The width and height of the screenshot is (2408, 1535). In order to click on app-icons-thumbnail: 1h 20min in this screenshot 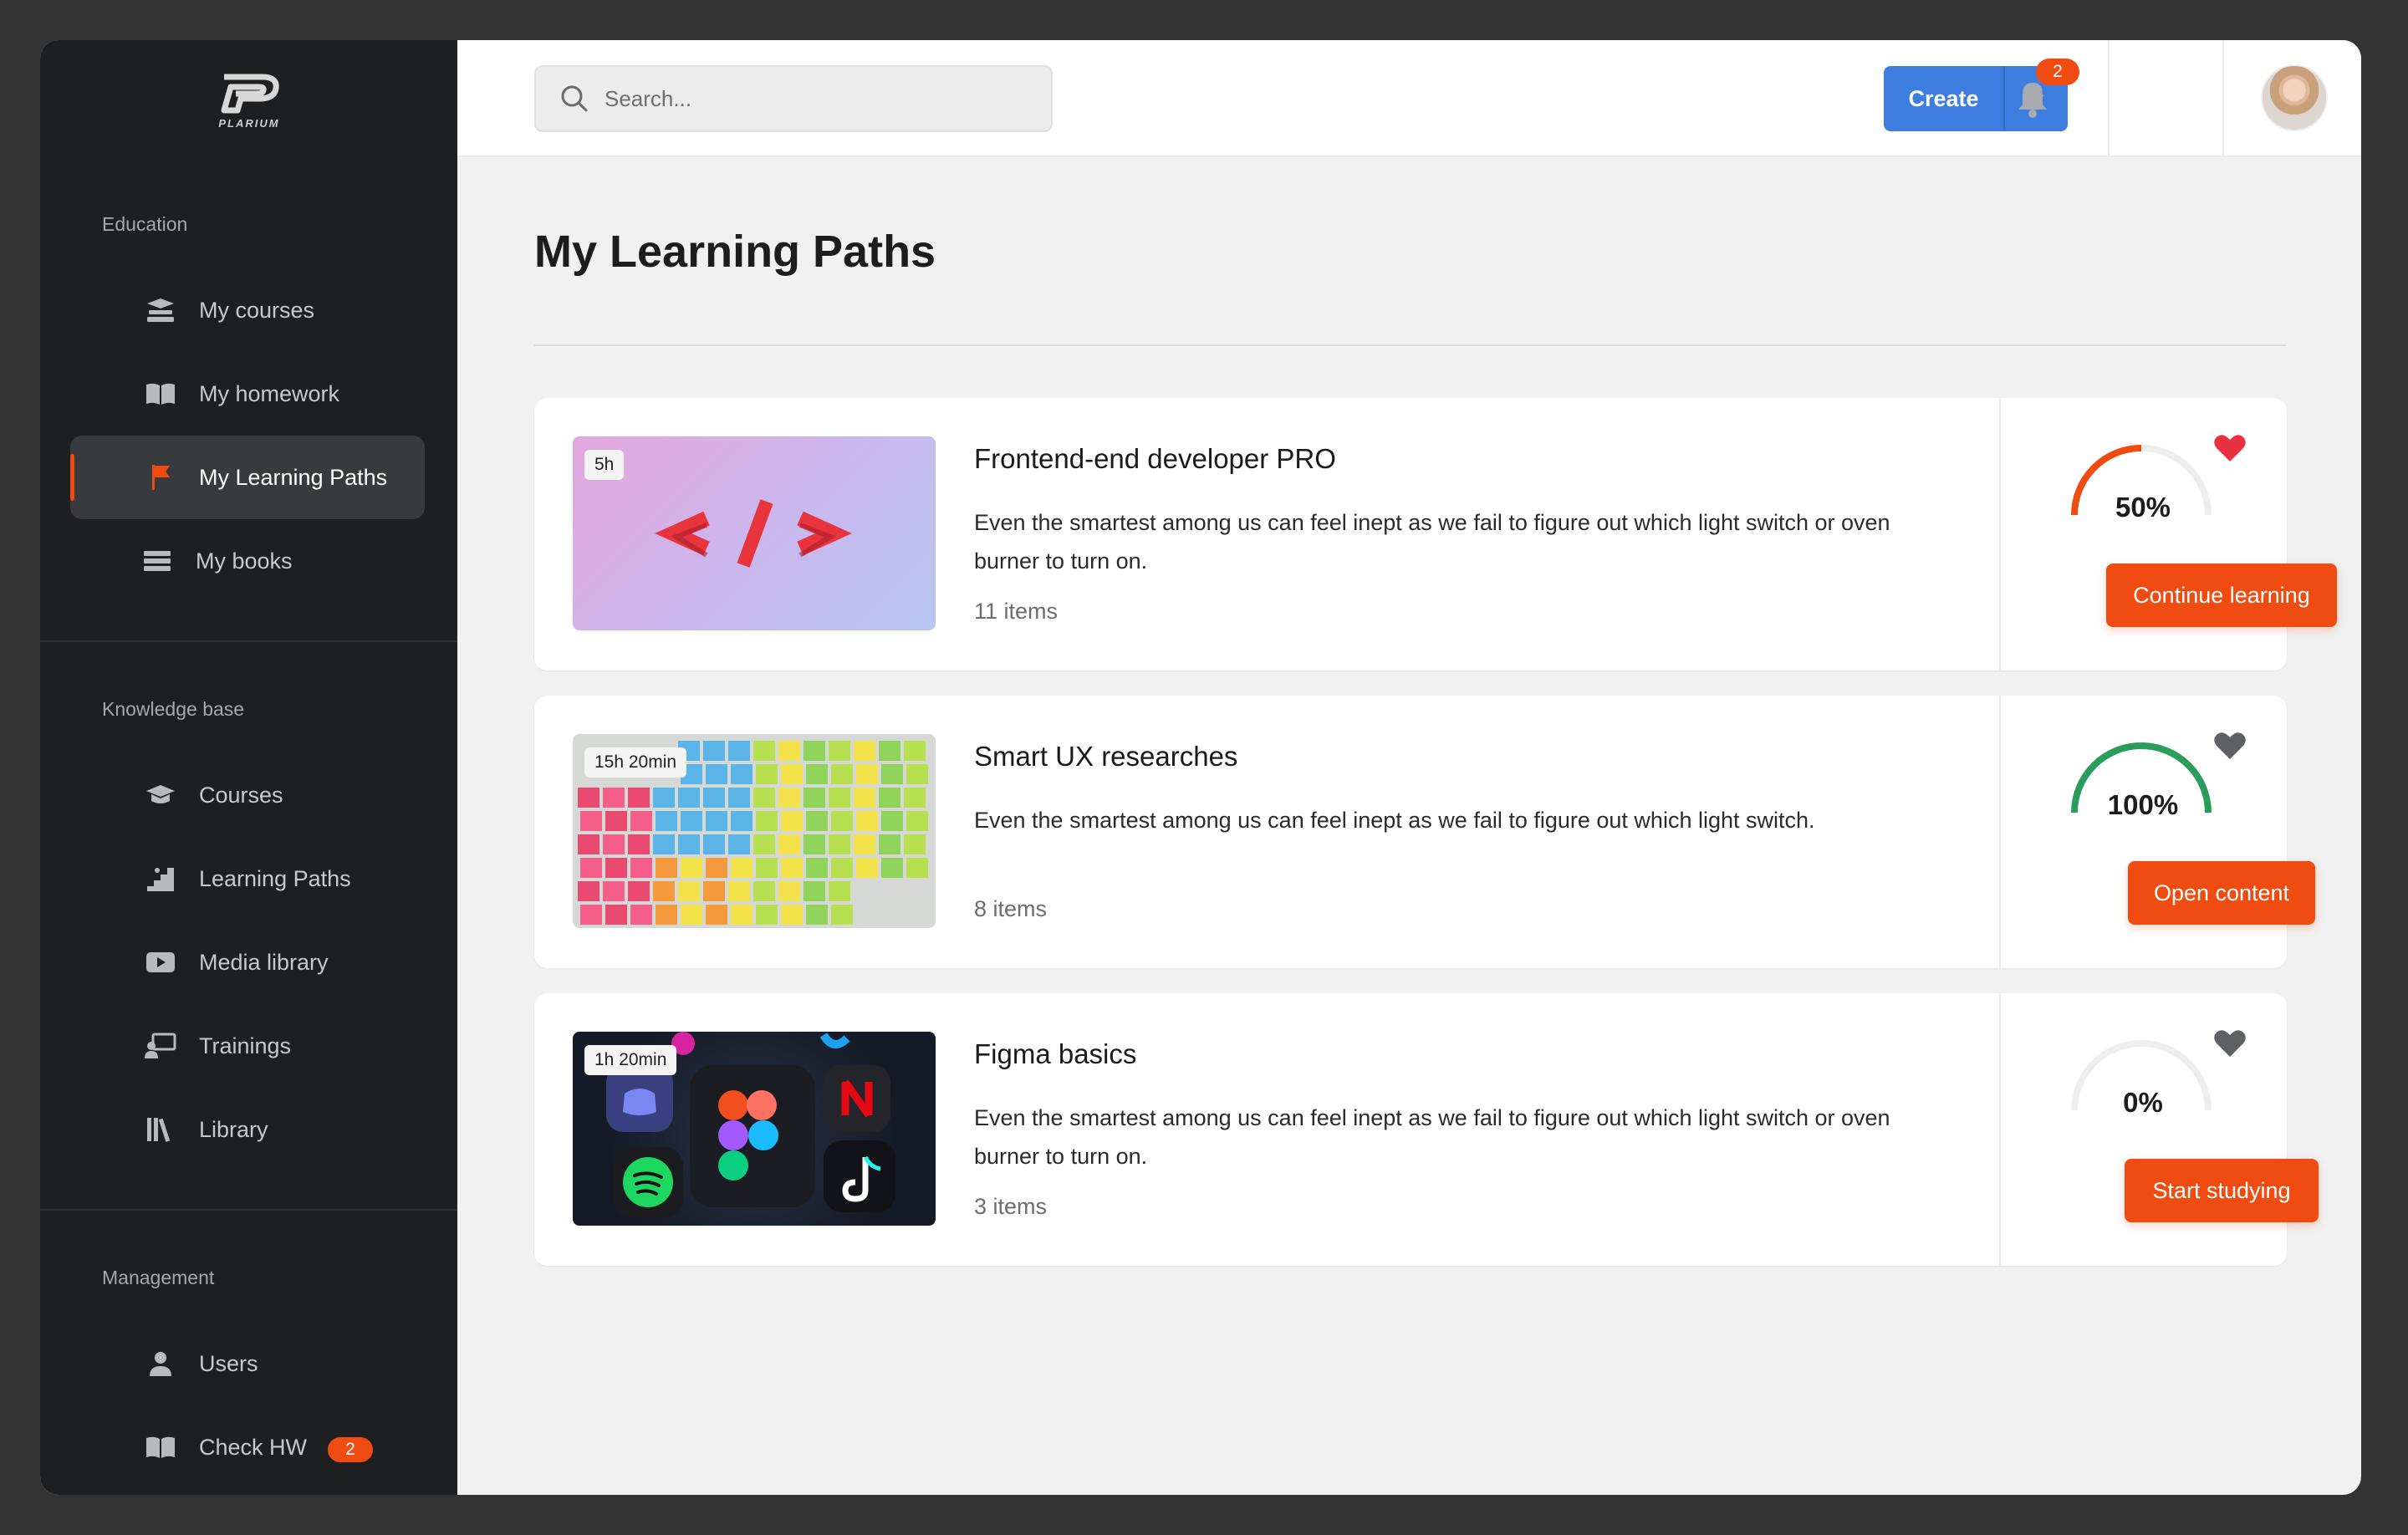, I will do `click(754, 1129)`.